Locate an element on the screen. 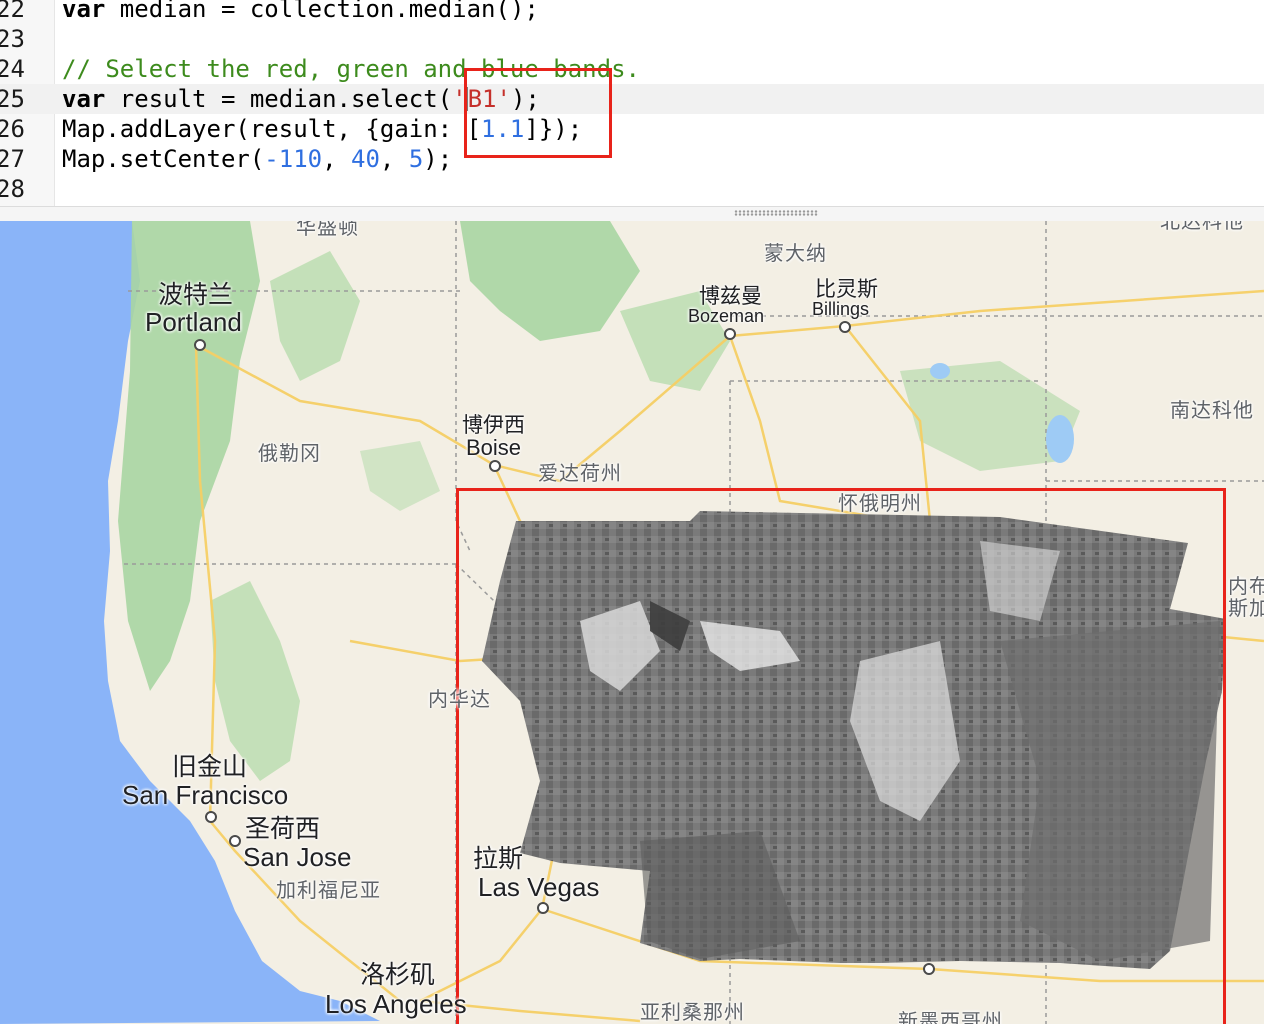  code-line: 22 var median = collection.median(); is located at coordinates (632, 12).